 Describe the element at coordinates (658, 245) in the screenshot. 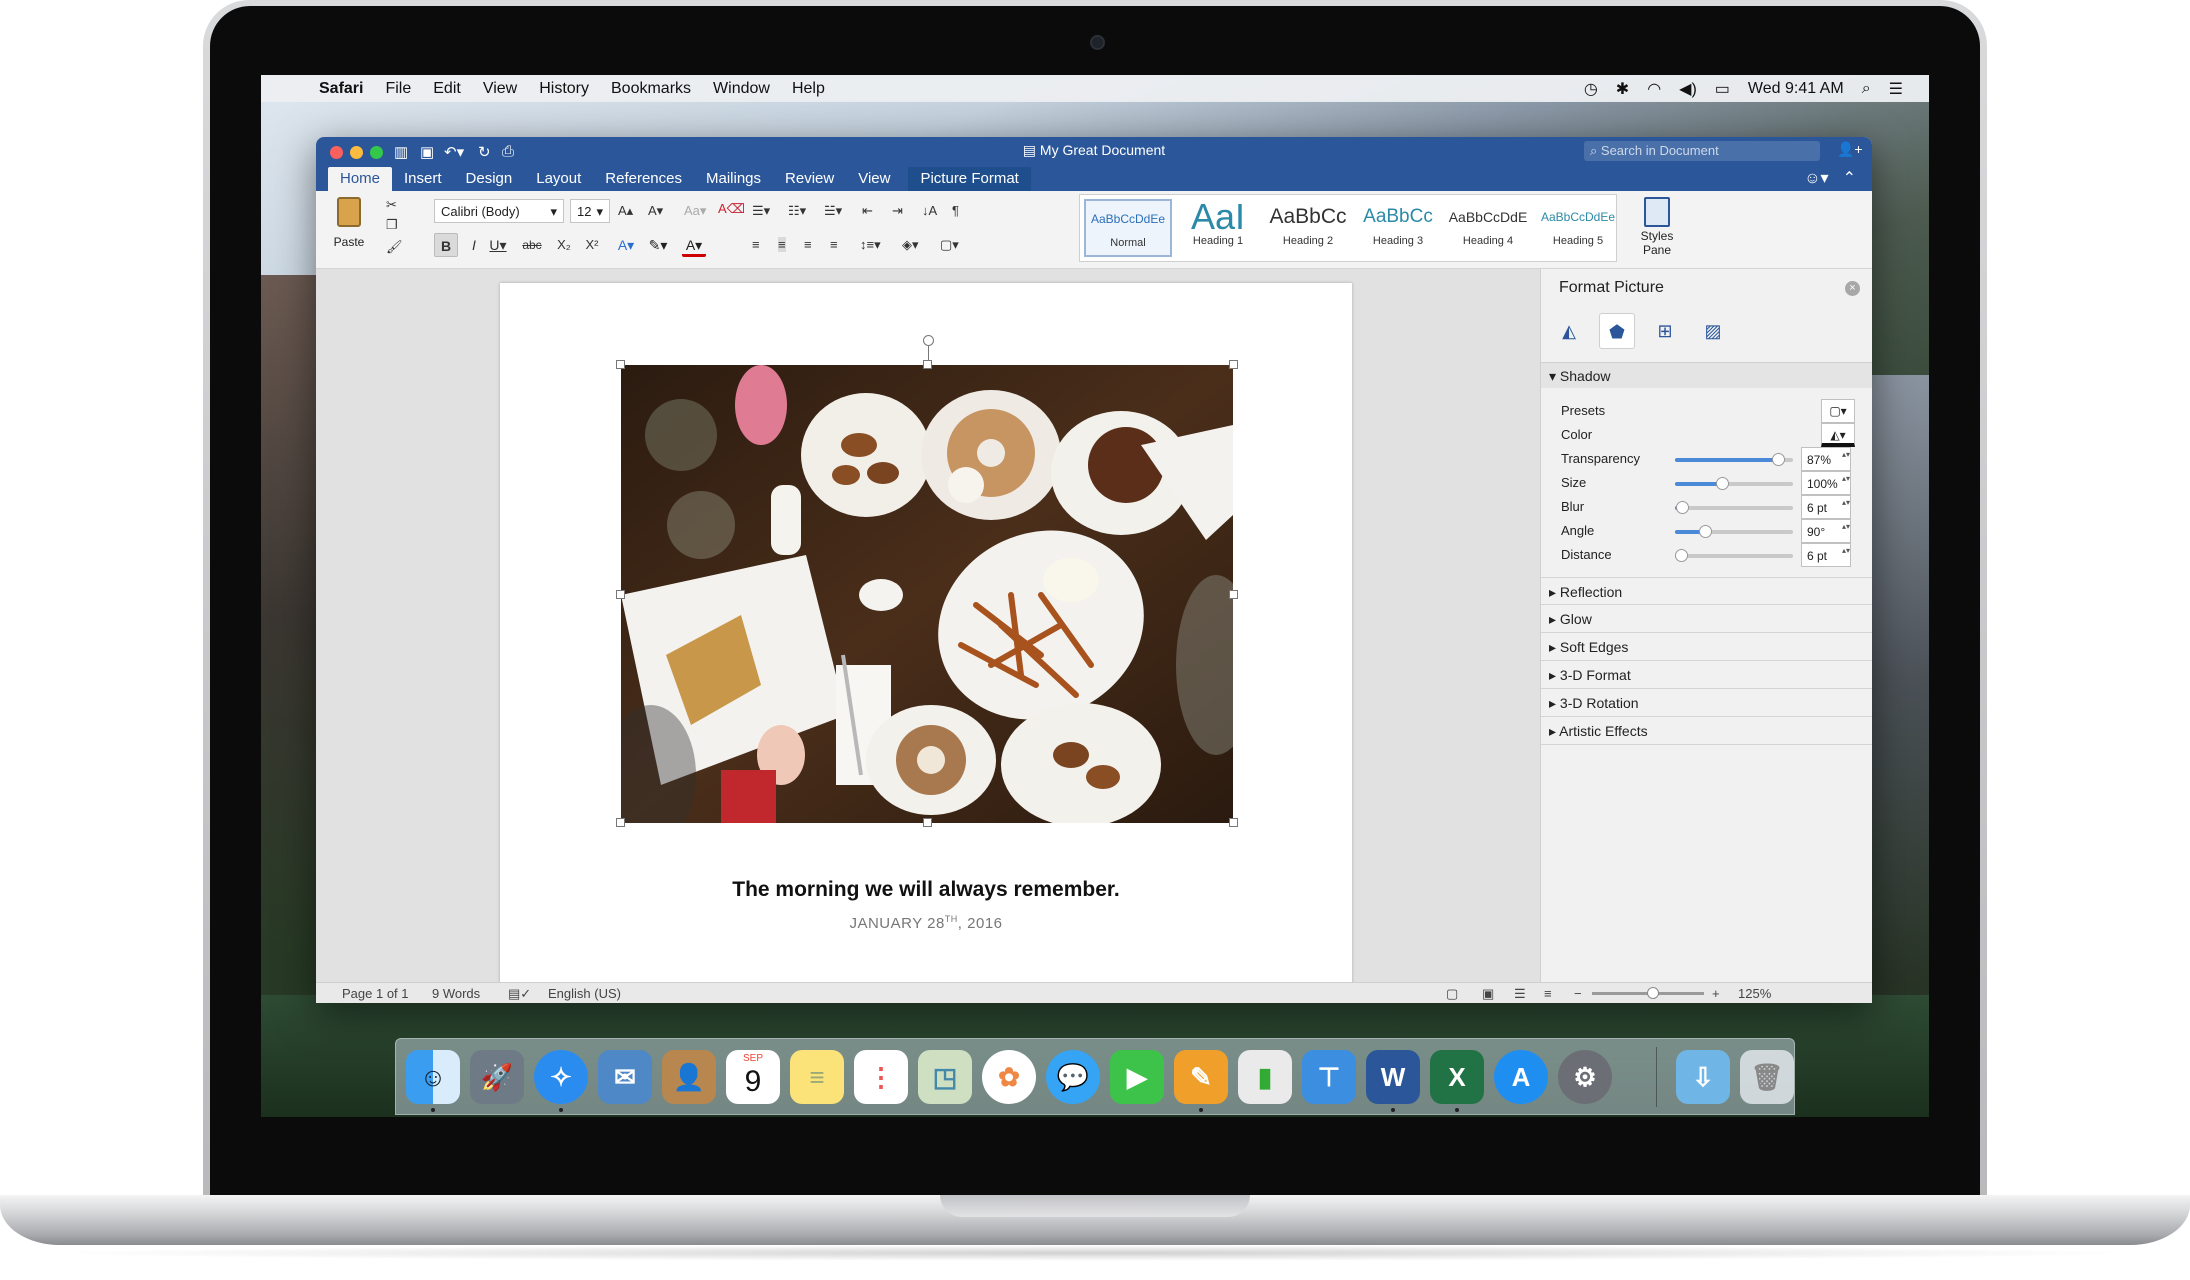

I see `highlight-color-button: ✎▾` at that location.